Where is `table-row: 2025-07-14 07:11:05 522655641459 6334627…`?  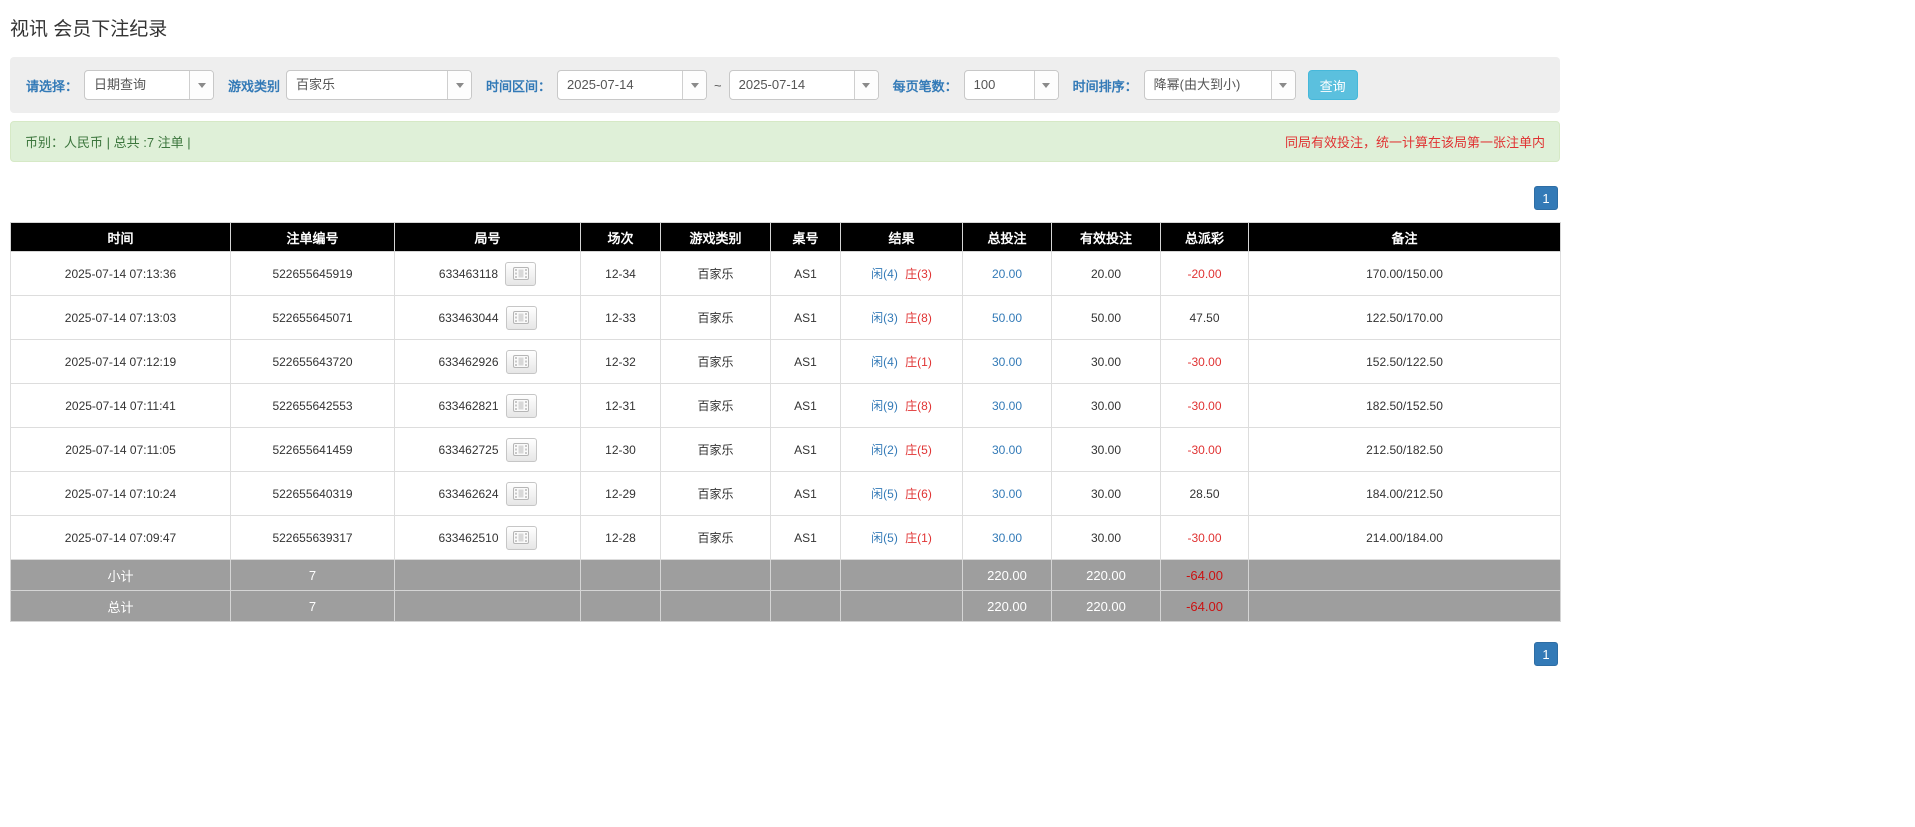
table-row: 2025-07-14 07:11:05 522655641459 6334627… is located at coordinates (785, 449).